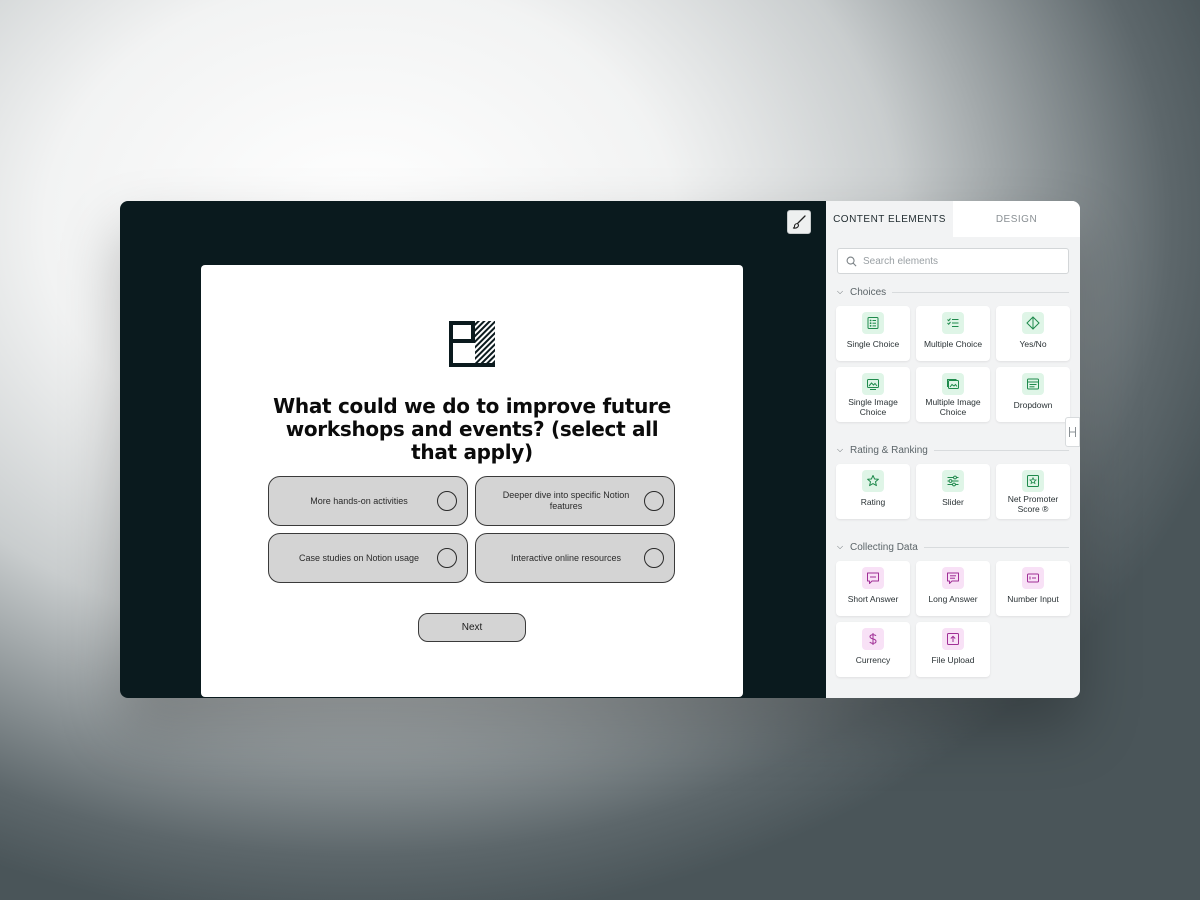 The image size is (1200, 900). I want to click on element-label: Number Input, so click(1033, 599).